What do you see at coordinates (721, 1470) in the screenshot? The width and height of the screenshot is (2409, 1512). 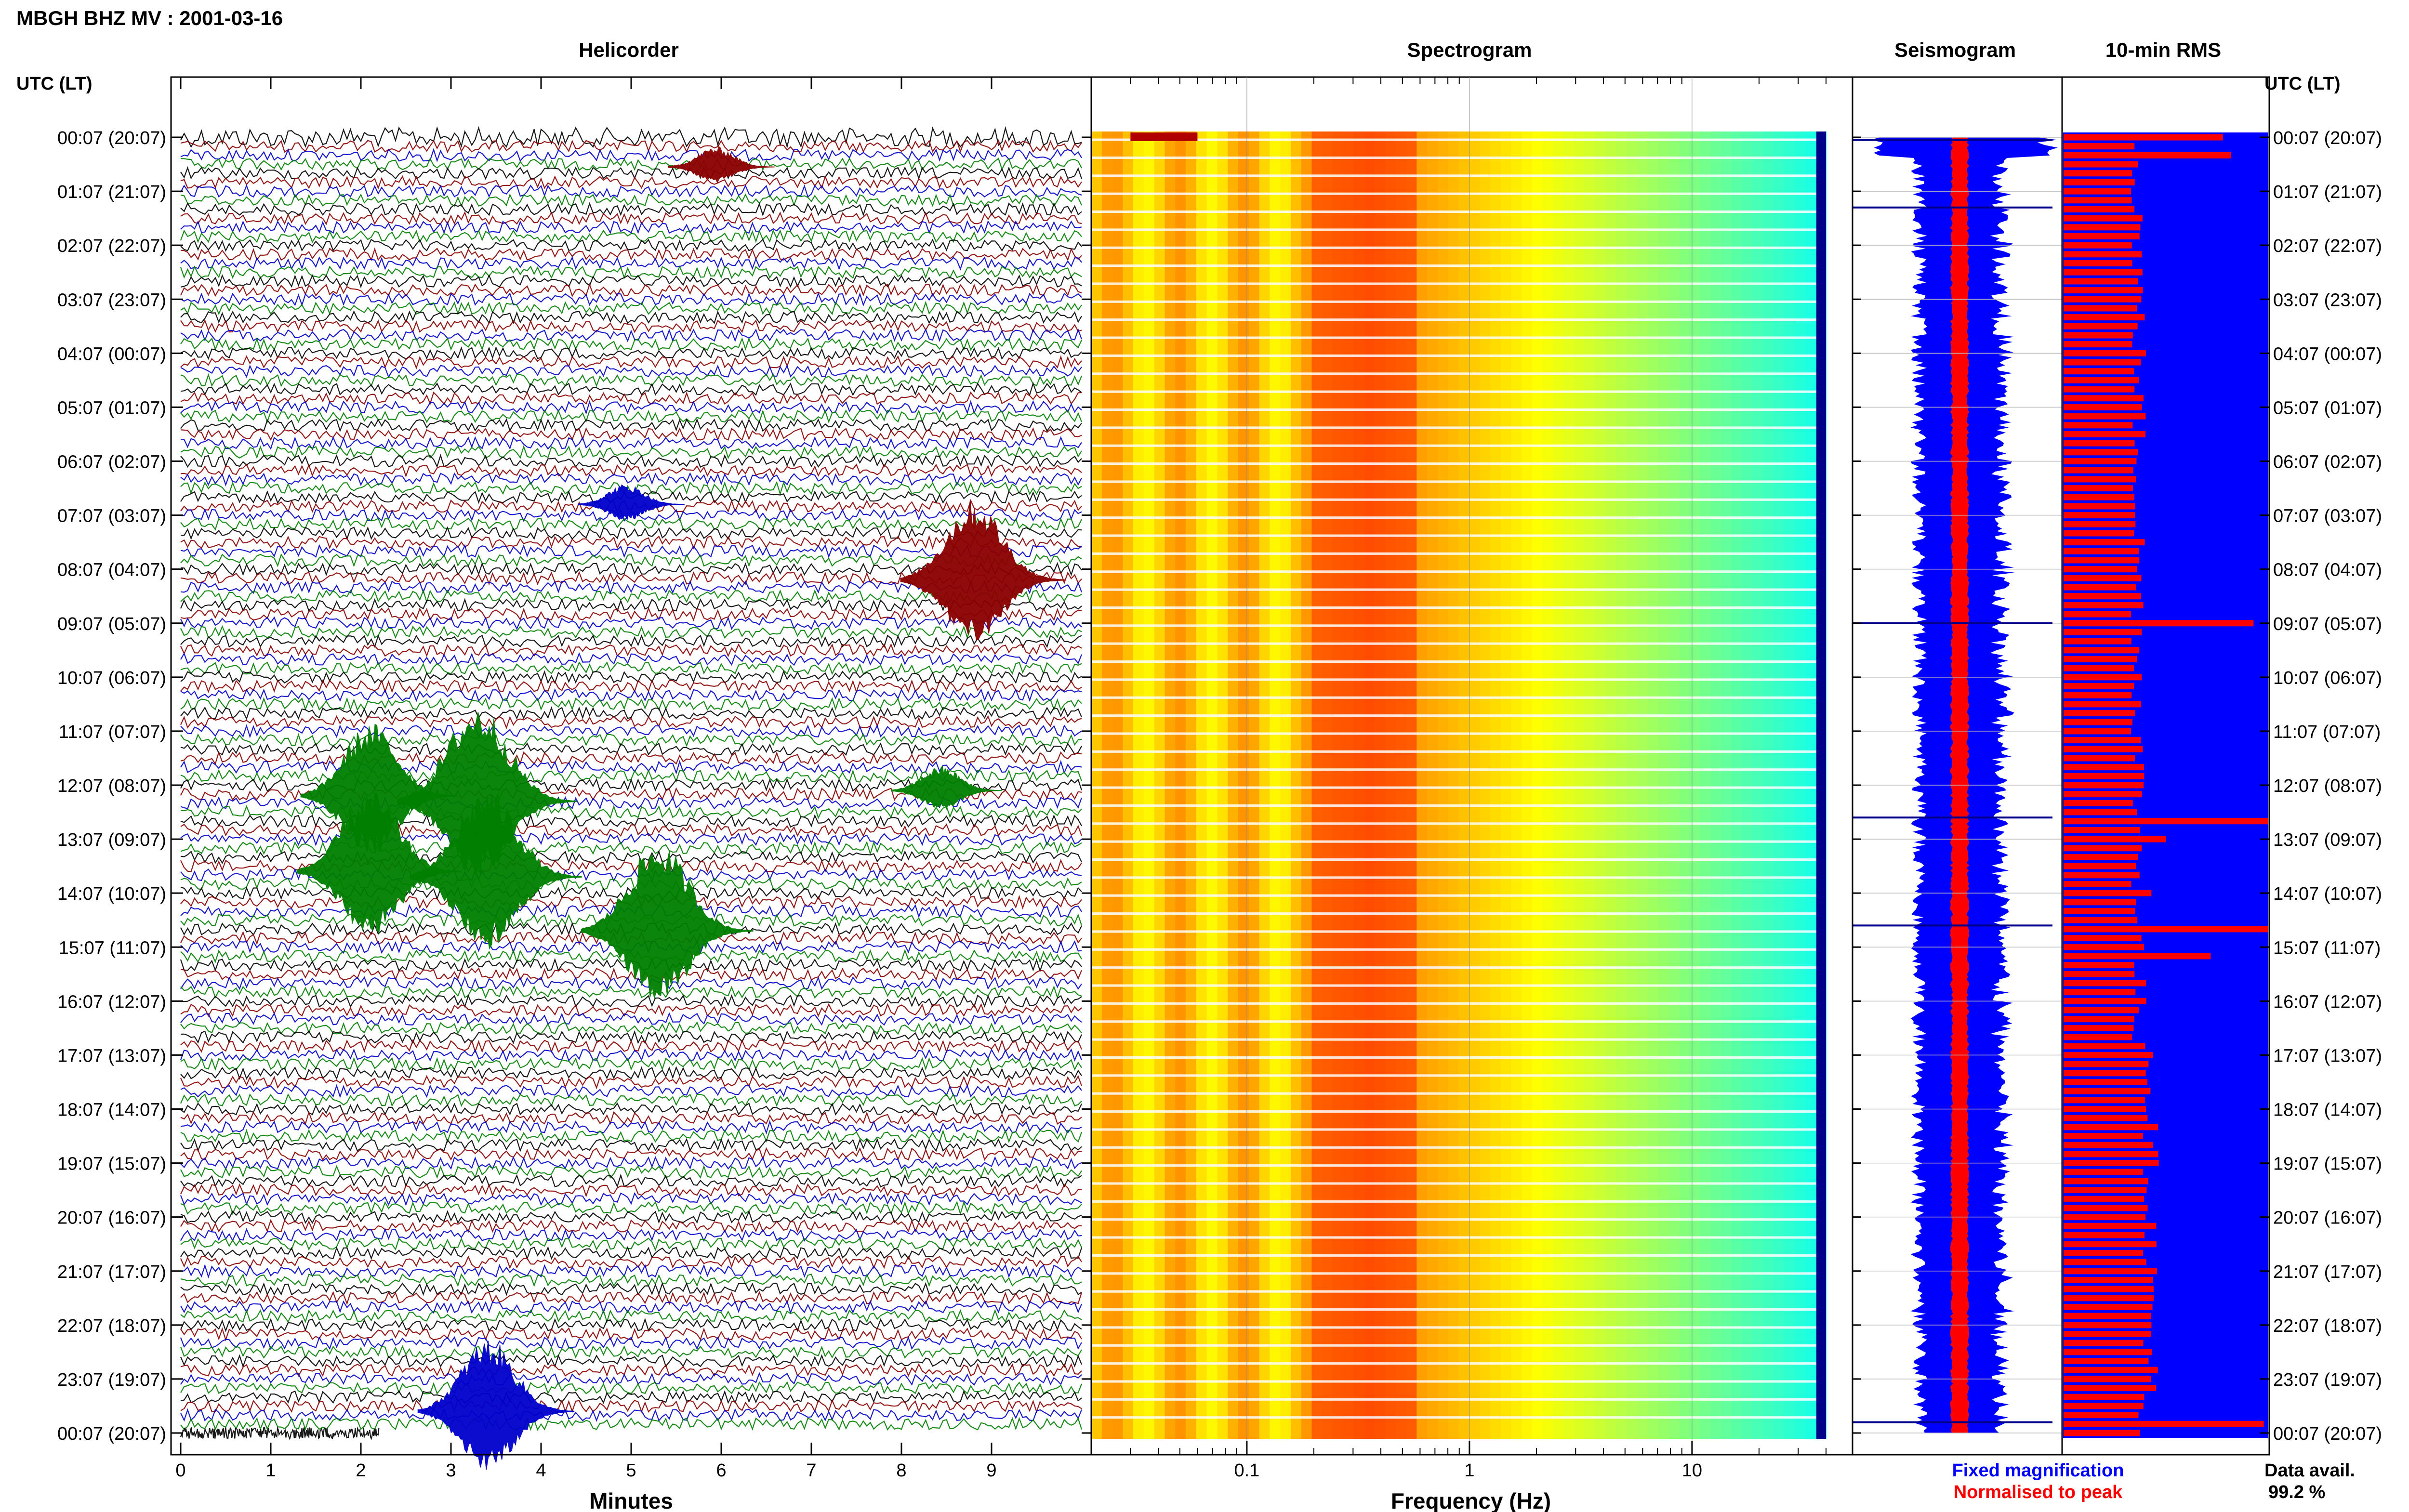 I see `minute-tick-label: 6` at bounding box center [721, 1470].